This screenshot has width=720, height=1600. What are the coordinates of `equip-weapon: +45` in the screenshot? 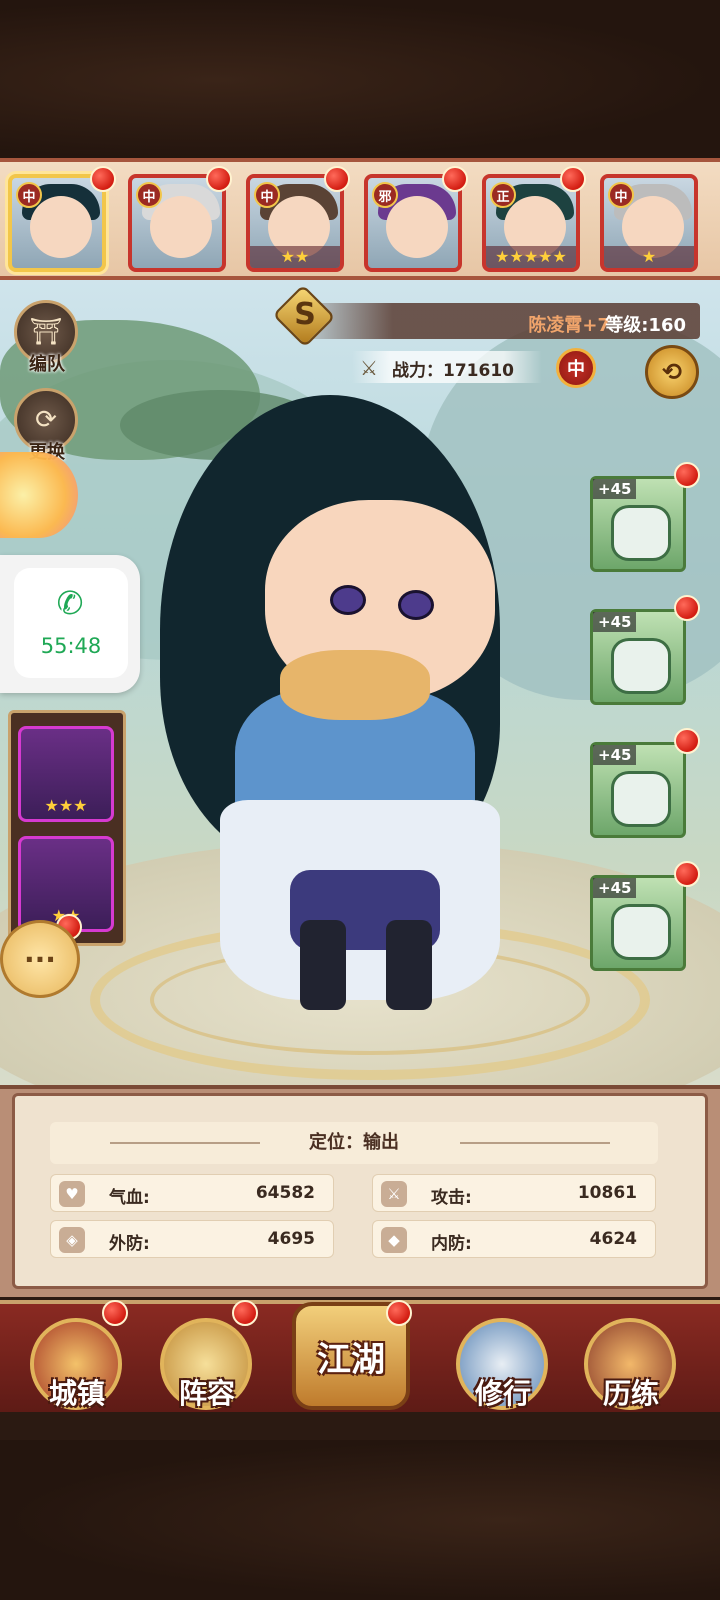 It's located at (638, 524).